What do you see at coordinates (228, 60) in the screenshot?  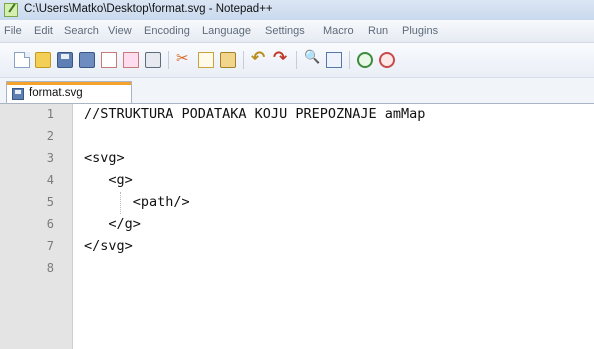 I see `paste-icon` at bounding box center [228, 60].